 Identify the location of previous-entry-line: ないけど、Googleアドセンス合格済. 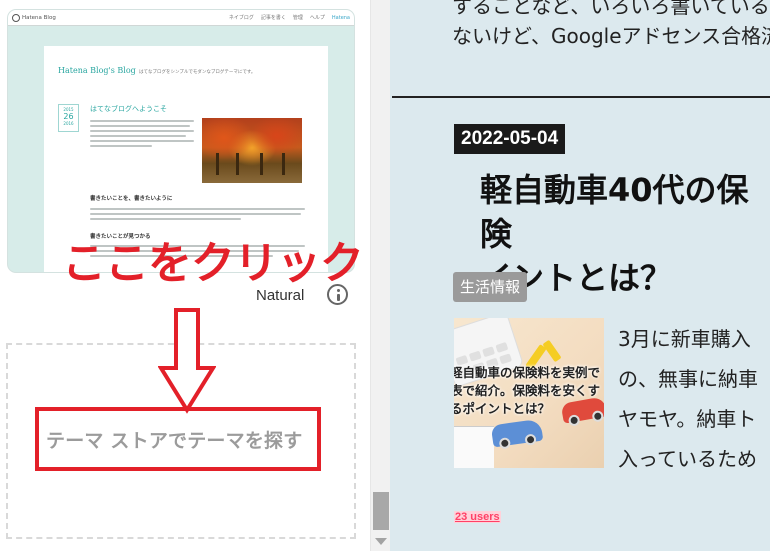
(611, 36).